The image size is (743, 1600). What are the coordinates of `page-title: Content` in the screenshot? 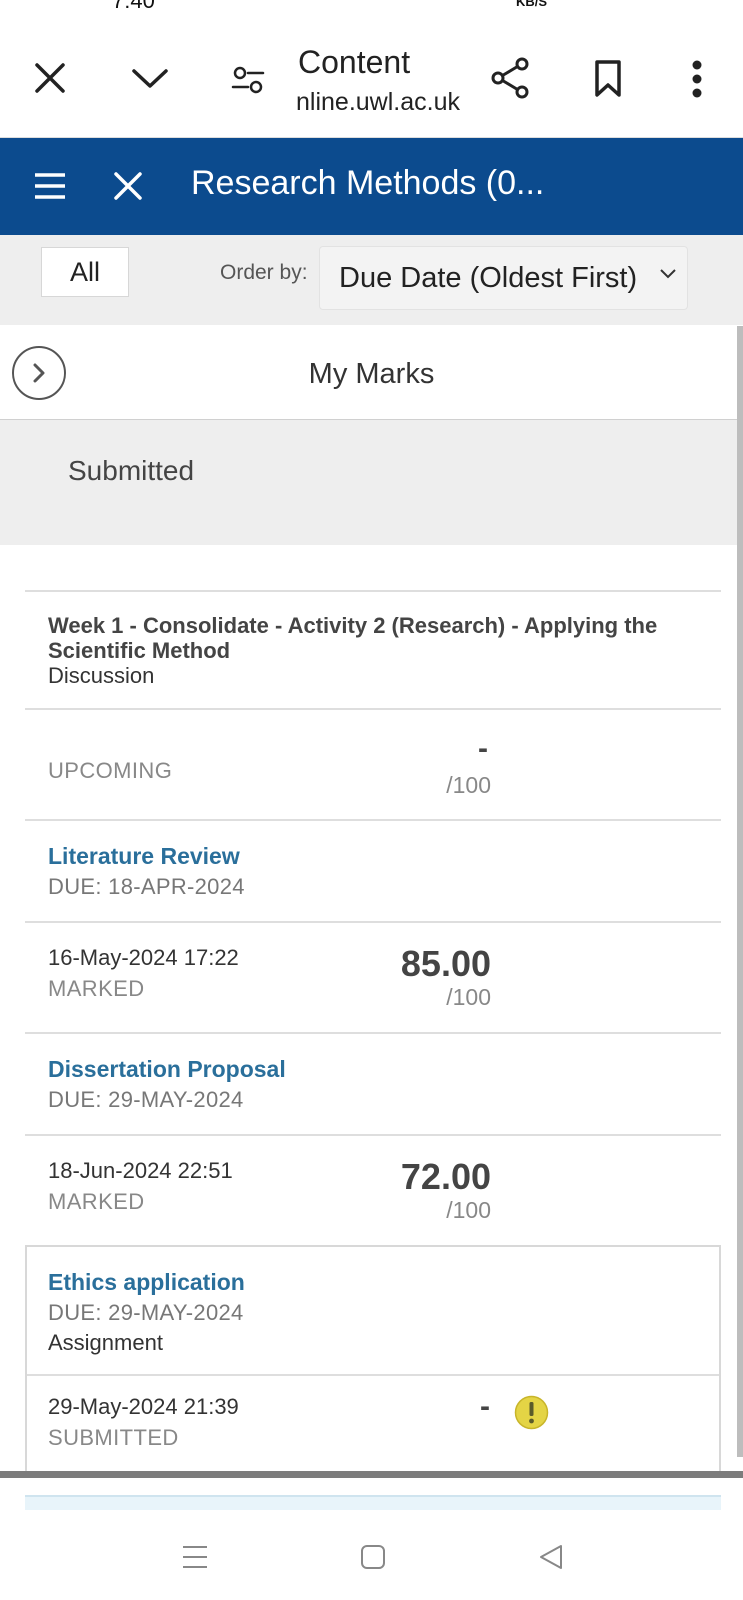 It's located at (354, 62).